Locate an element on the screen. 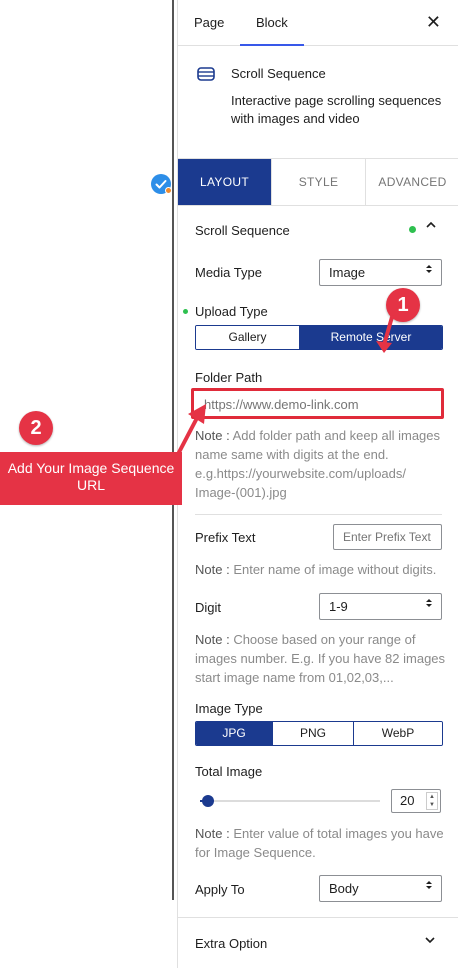  total-image-label: Total Image is located at coordinates (229, 771).